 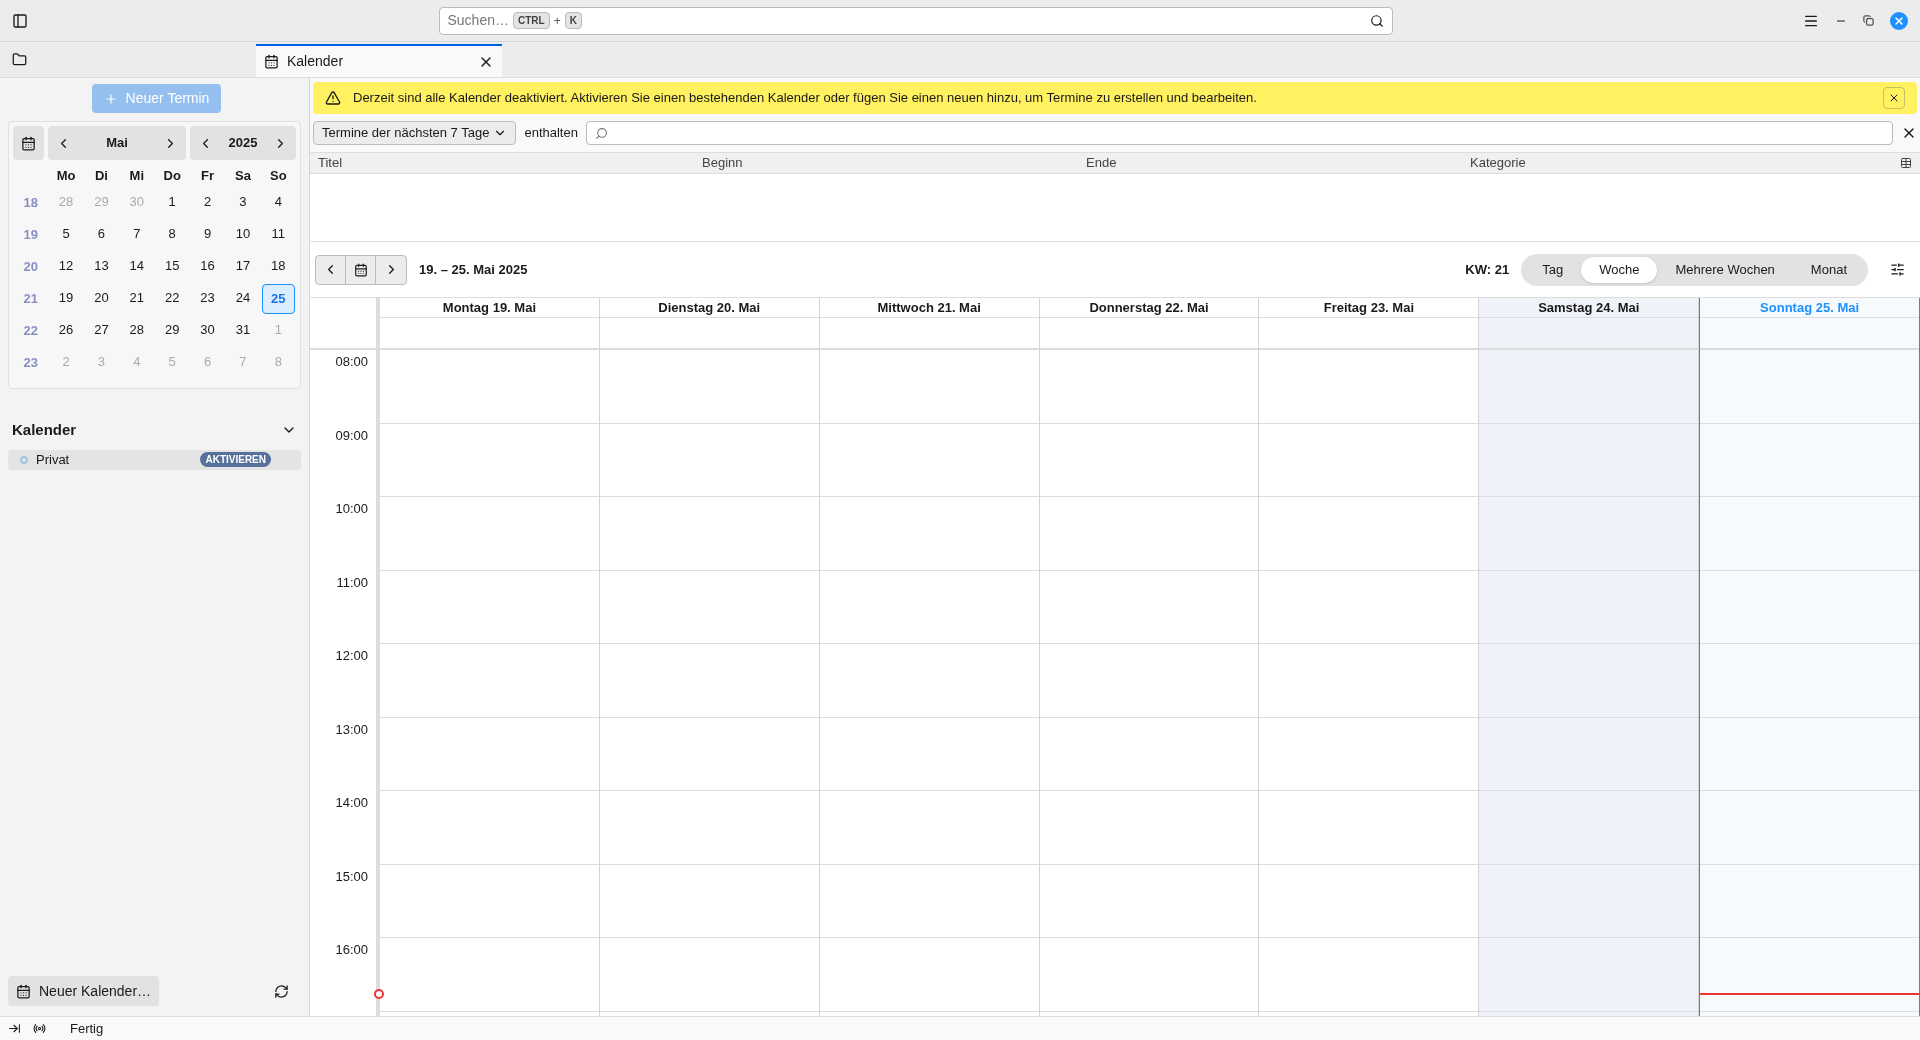 I want to click on view-tab: Mehrere Wochen, so click(x=1725, y=269).